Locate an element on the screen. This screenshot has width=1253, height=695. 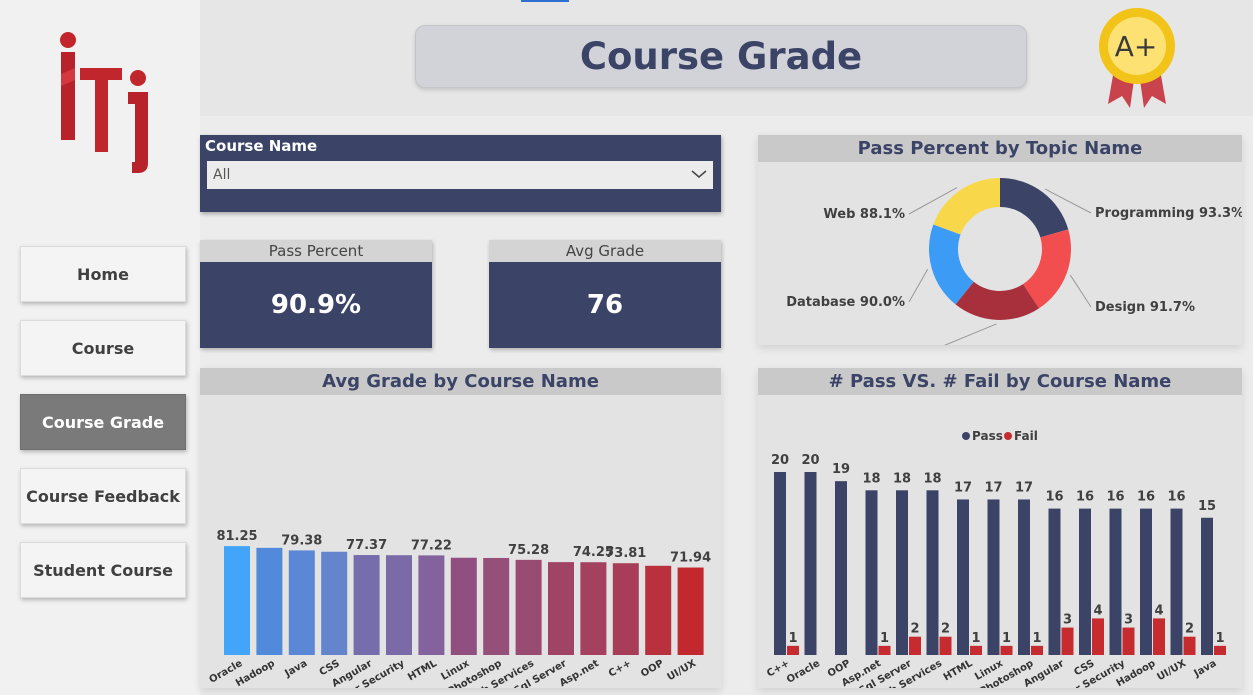
avg-grade-bar-cyber-security is located at coordinates (399, 605).